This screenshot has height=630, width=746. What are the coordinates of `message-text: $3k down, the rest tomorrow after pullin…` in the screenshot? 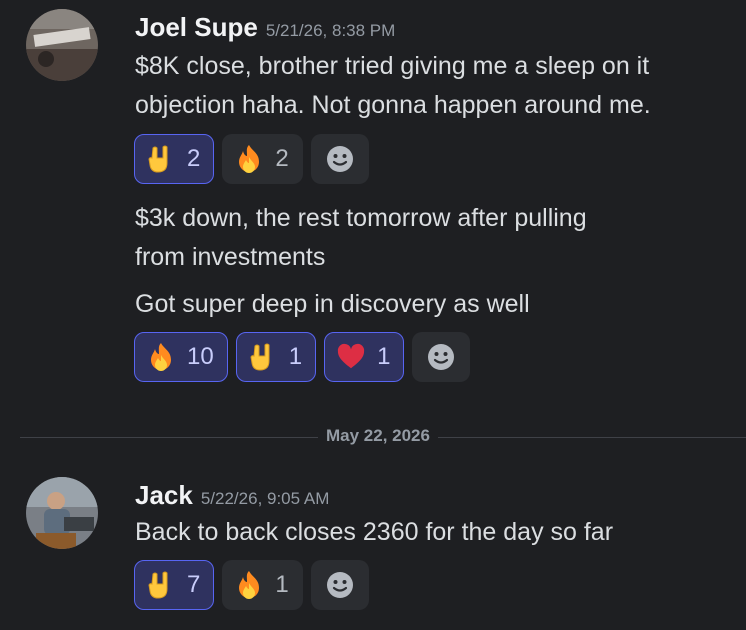 It's located at (361, 238).